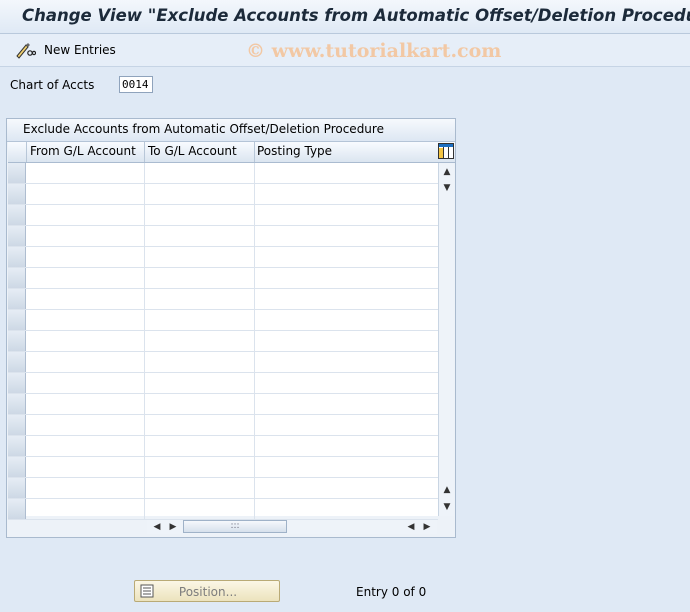 The height and width of the screenshot is (612, 690). Describe the element at coordinates (447, 490) in the screenshot. I see `scroll-page-up-icon: ▲` at that location.